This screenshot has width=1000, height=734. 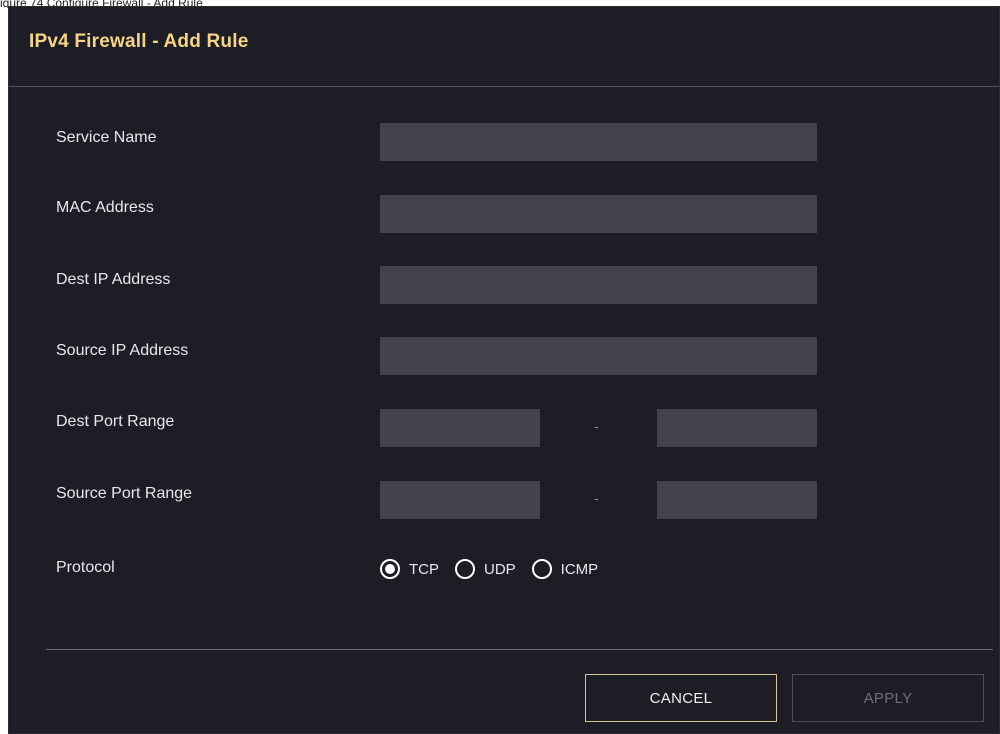 I want to click on protocol-radio-group: TCP UDP ICMP, so click(x=497, y=569).